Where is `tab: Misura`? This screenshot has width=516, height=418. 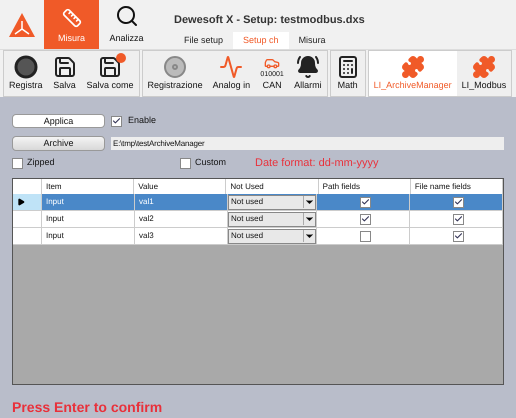 tab: Misura is located at coordinates (312, 40).